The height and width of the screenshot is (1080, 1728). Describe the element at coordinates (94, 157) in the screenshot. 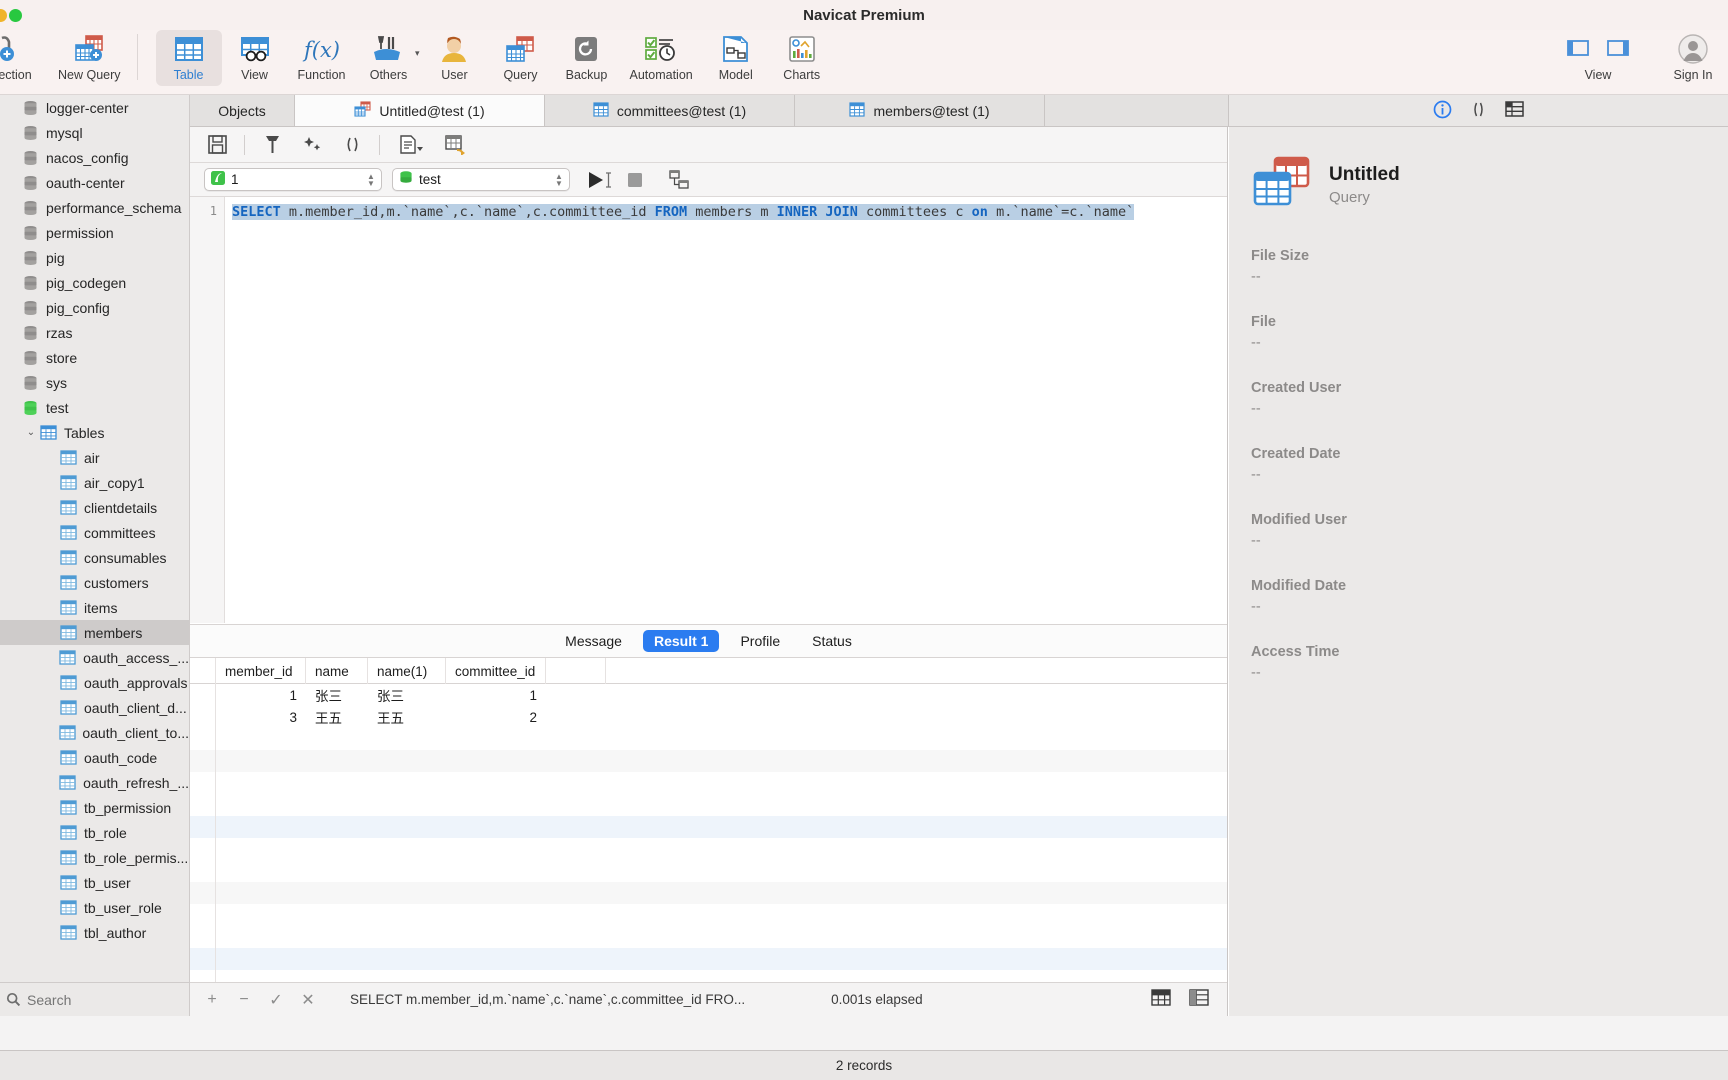

I see `sidebar-item-nacos-config: nacos_config` at that location.